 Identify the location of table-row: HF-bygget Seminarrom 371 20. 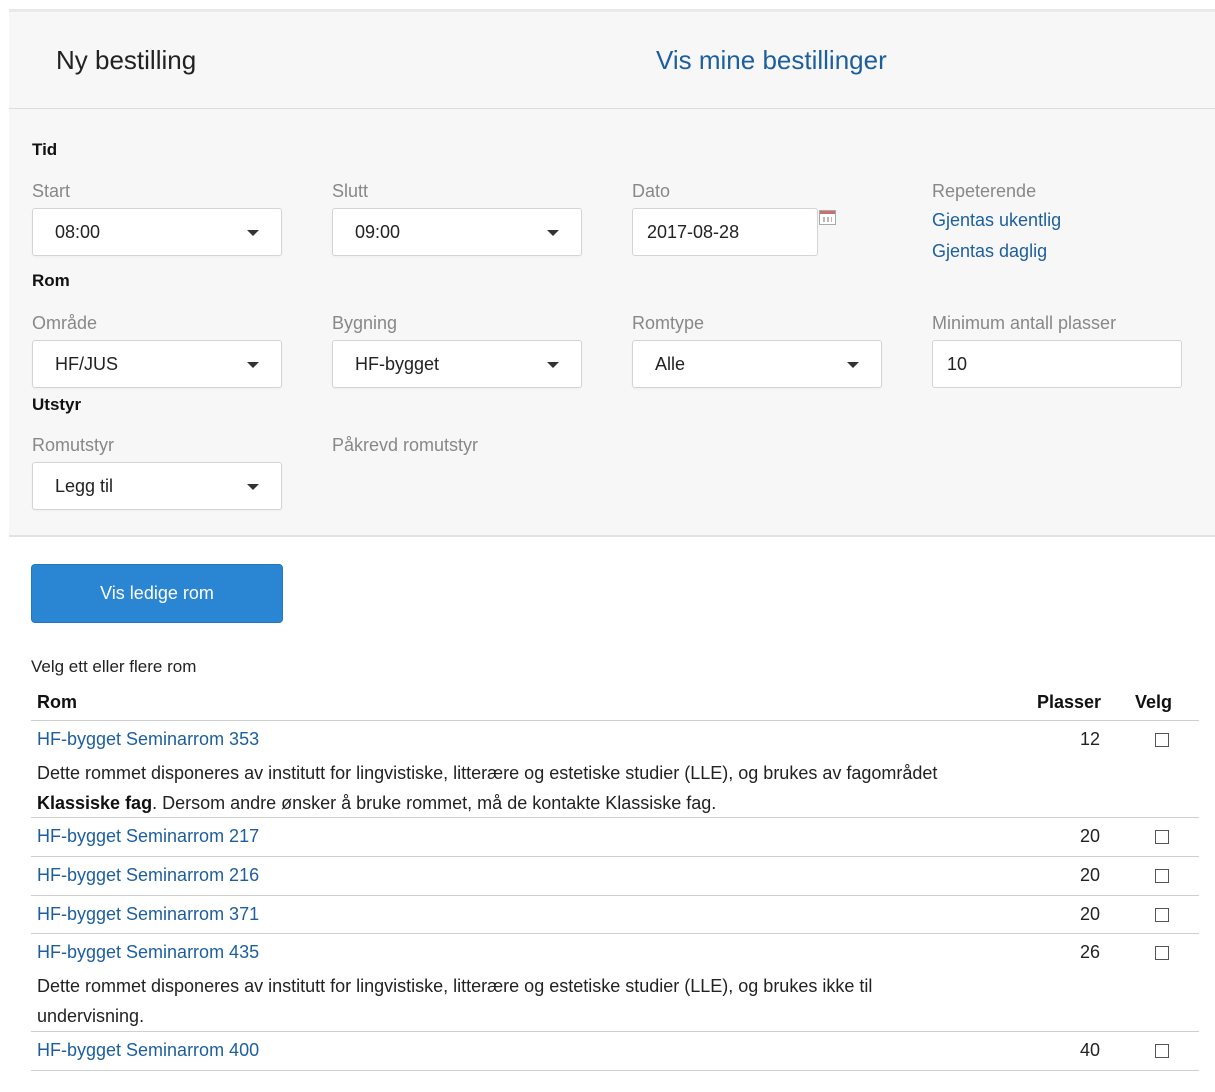
(615, 915).